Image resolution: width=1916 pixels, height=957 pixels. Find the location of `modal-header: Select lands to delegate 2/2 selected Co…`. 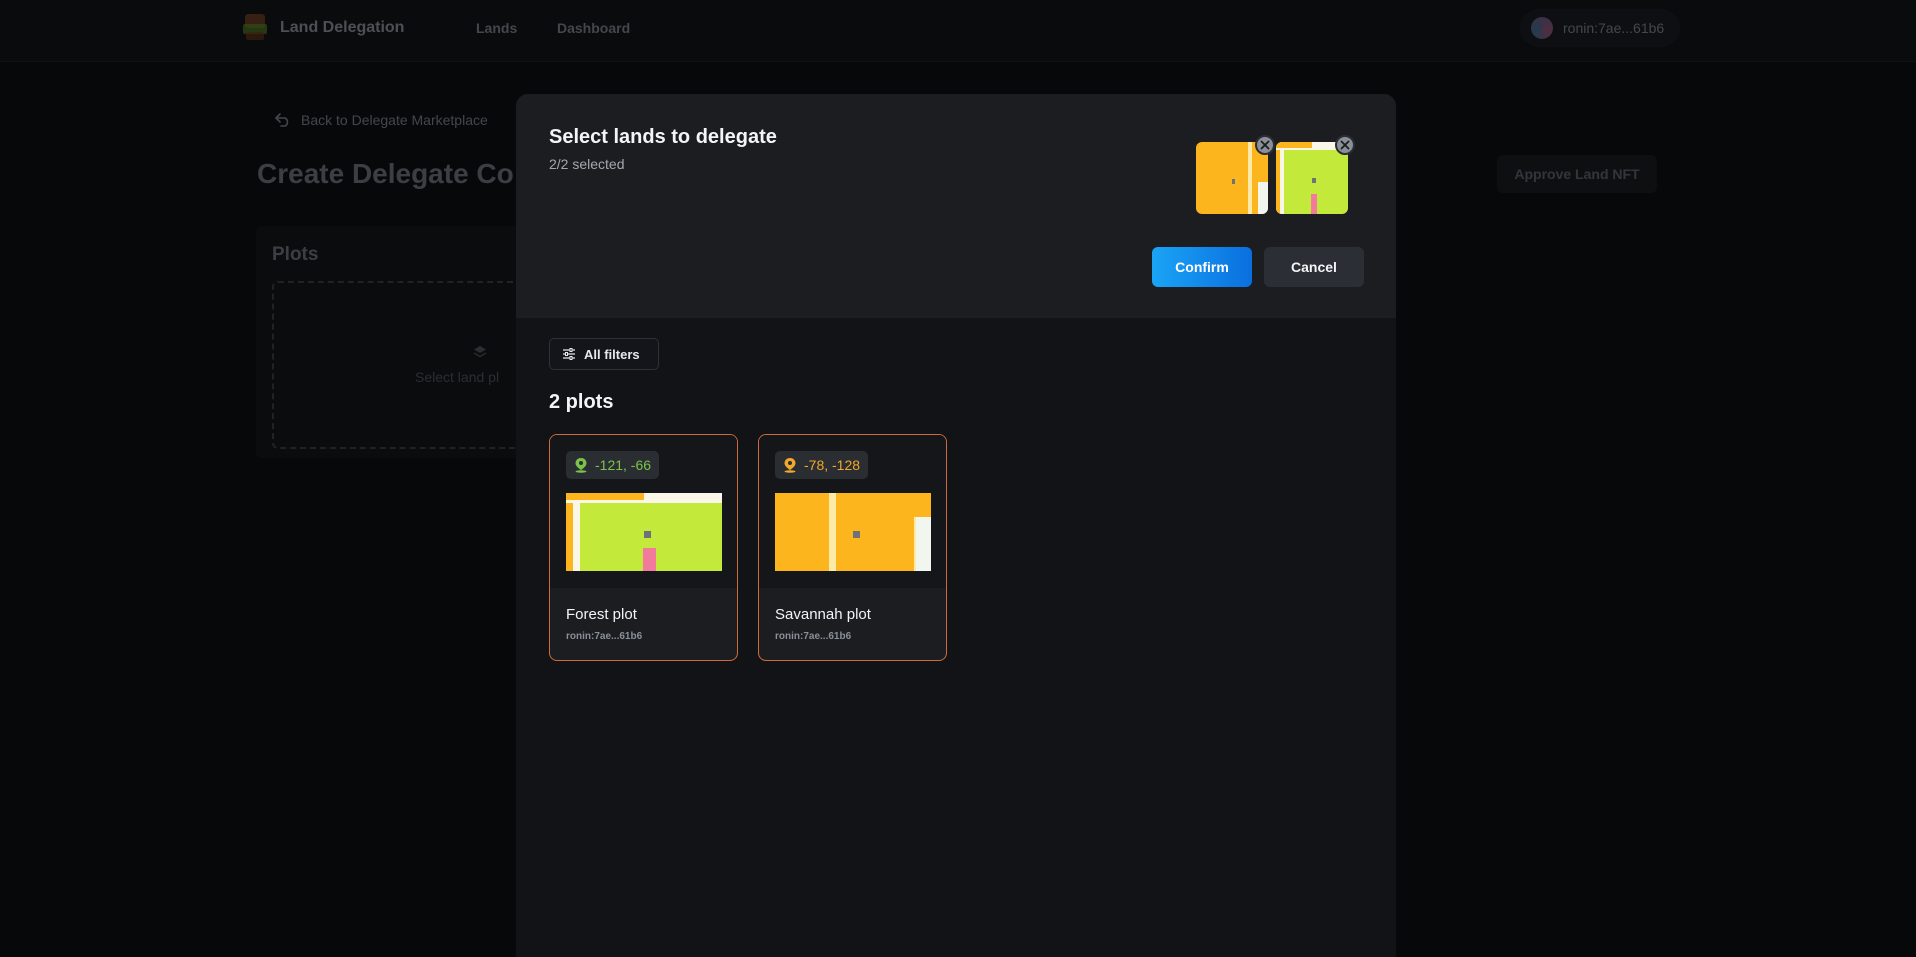

modal-header: Select lands to delegate 2/2 selected Co… is located at coordinates (956, 206).